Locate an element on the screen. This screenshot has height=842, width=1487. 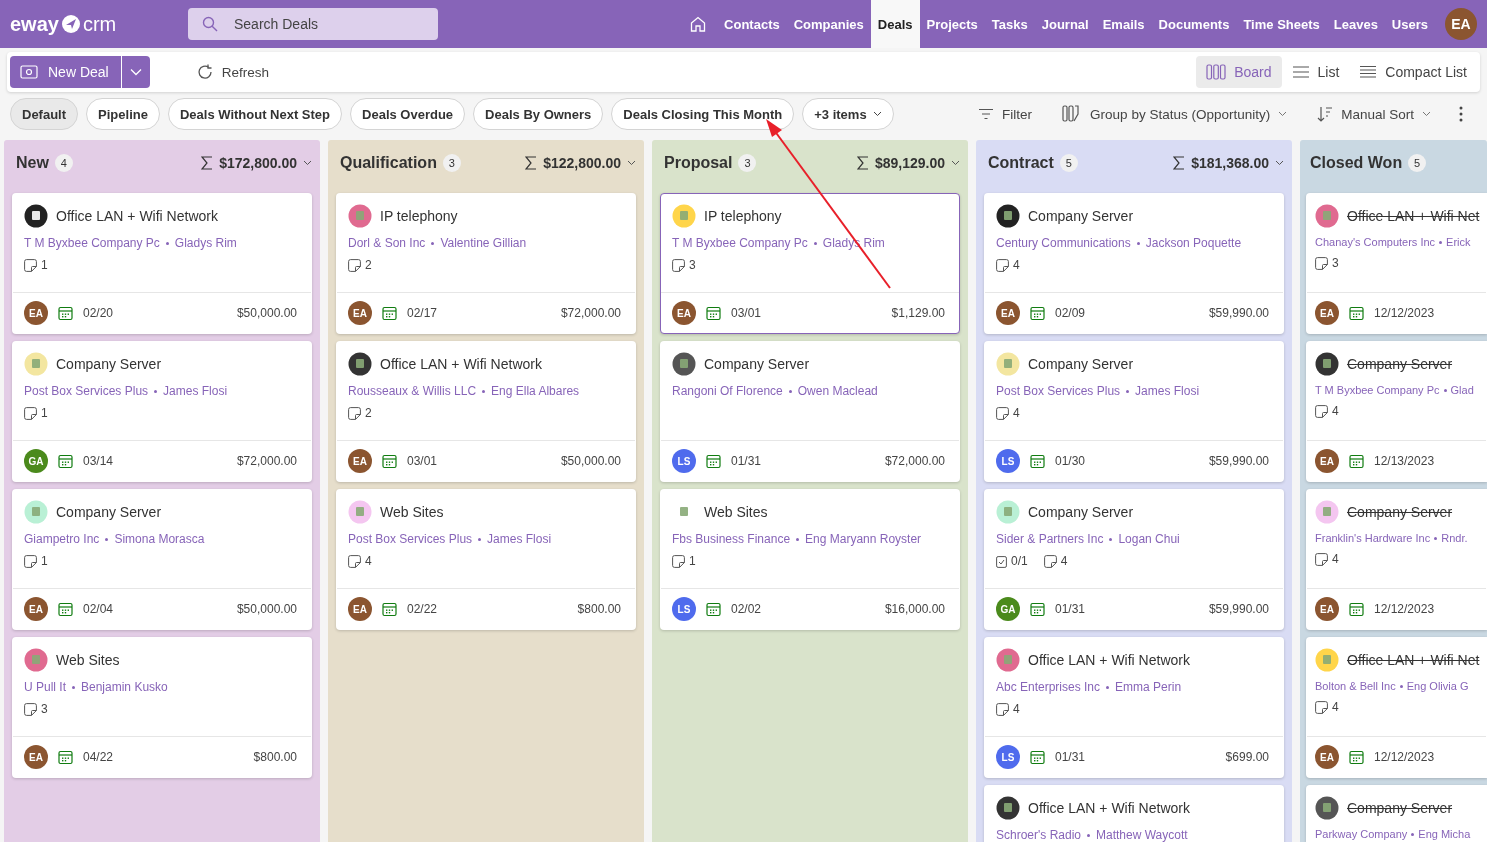
contact-link: Logan Chui is located at coordinates (1149, 539).